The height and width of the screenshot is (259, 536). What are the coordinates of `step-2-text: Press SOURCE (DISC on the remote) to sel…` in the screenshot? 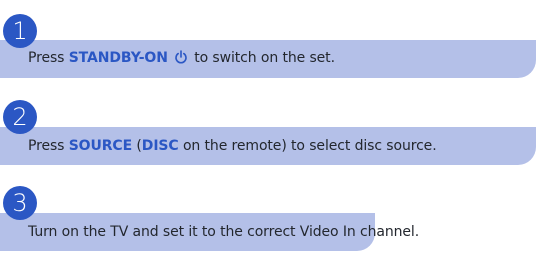 It's located at (232, 146).